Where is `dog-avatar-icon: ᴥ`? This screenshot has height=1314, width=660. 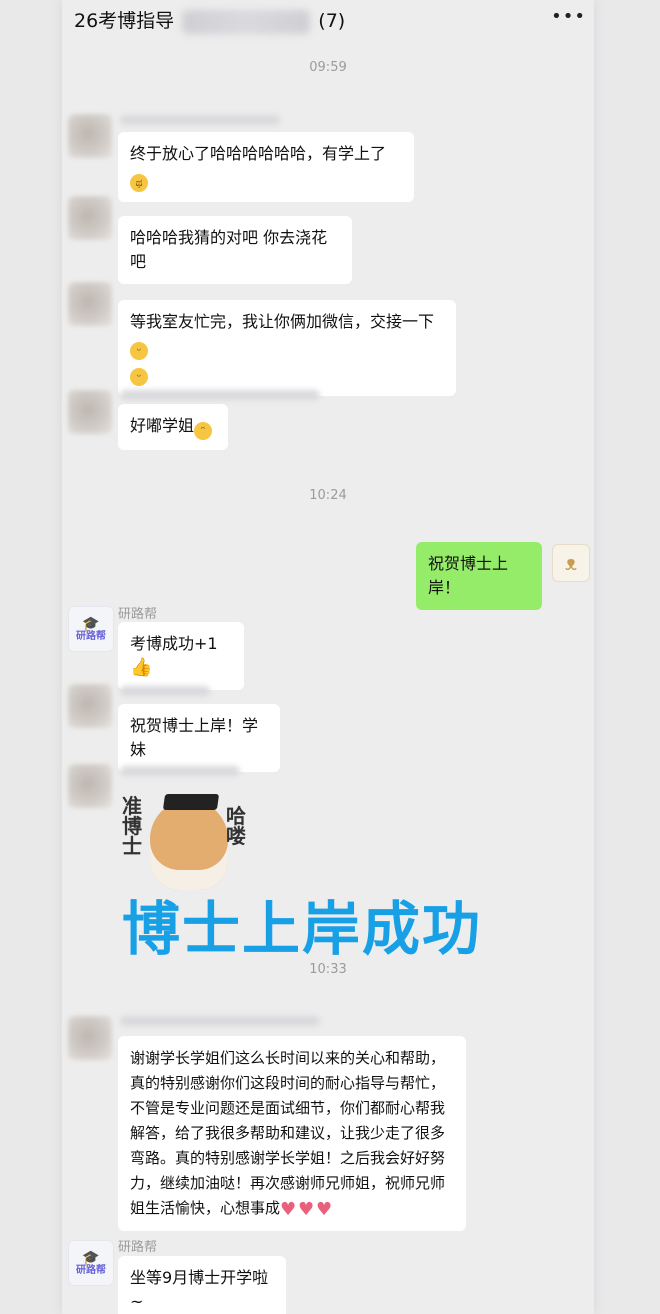 dog-avatar-icon: ᴥ is located at coordinates (571, 563).